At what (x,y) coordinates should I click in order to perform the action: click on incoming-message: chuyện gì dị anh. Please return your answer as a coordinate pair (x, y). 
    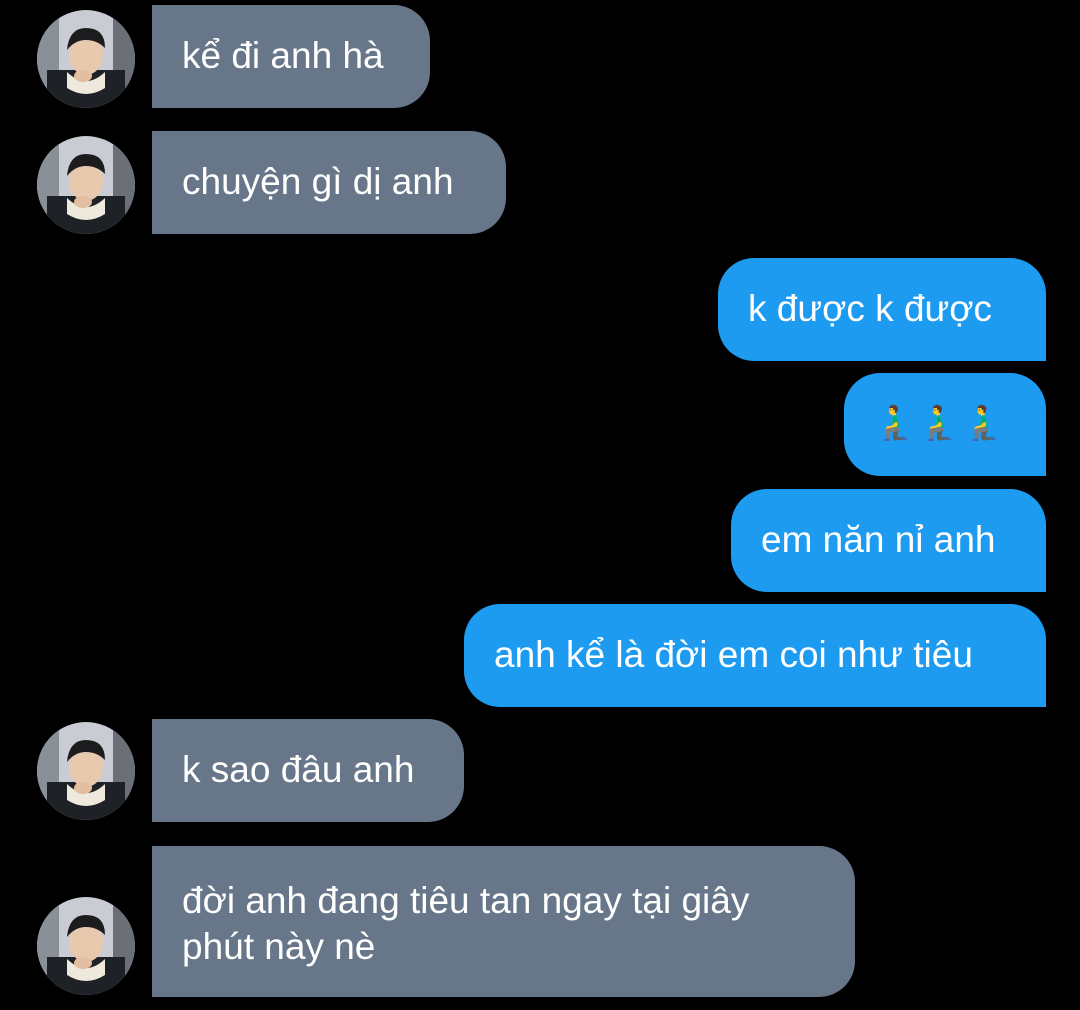
    Looking at the image, I should click on (329, 182).